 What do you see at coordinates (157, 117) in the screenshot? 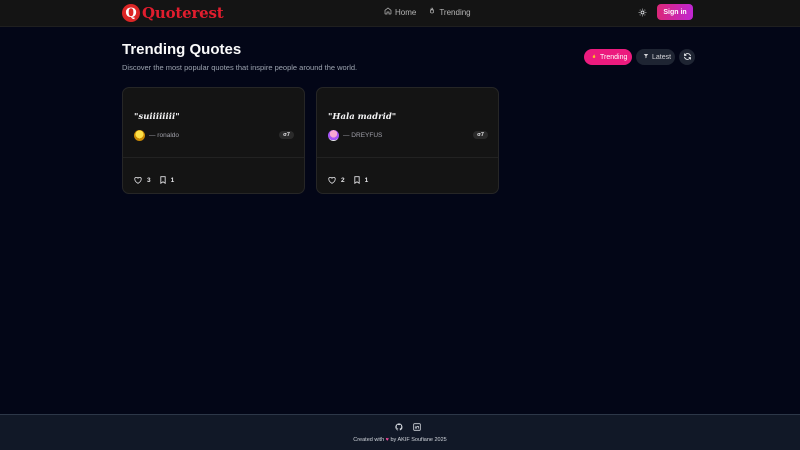
I see `quote-text: "suiiiiiiii"` at bounding box center [157, 117].